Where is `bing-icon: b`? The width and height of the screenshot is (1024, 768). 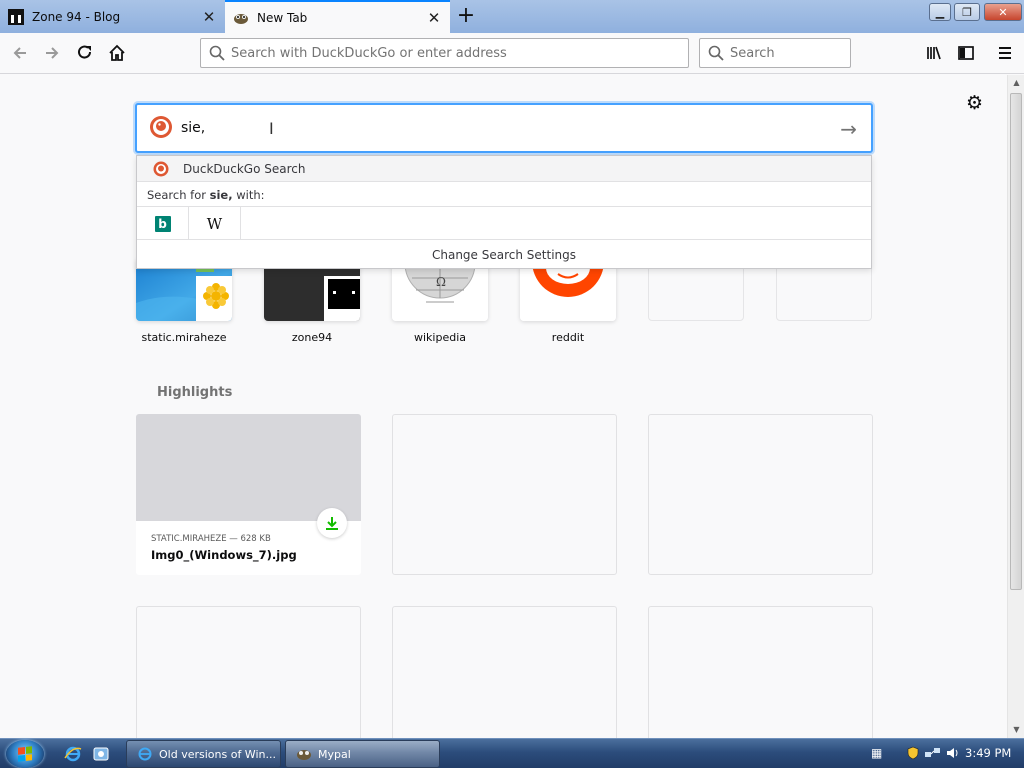 bing-icon: b is located at coordinates (162, 223).